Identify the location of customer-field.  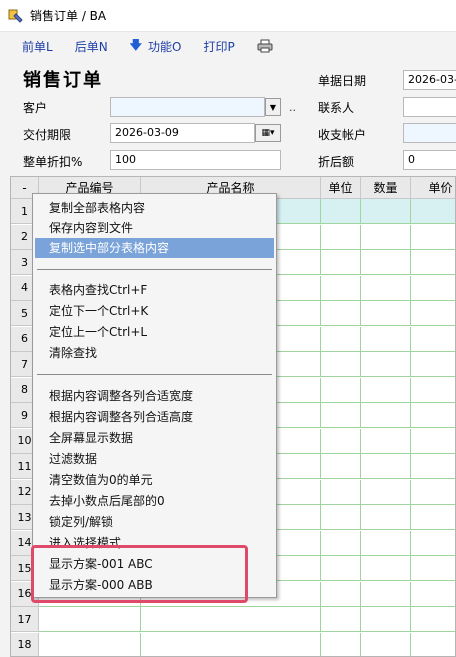
(187, 107).